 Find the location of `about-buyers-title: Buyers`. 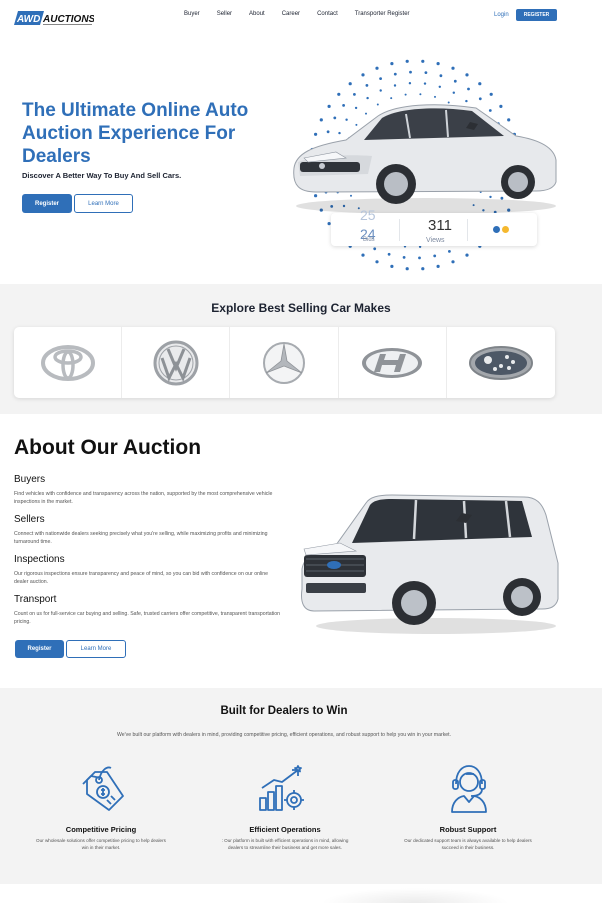

about-buyers-title: Buyers is located at coordinates (30, 479).